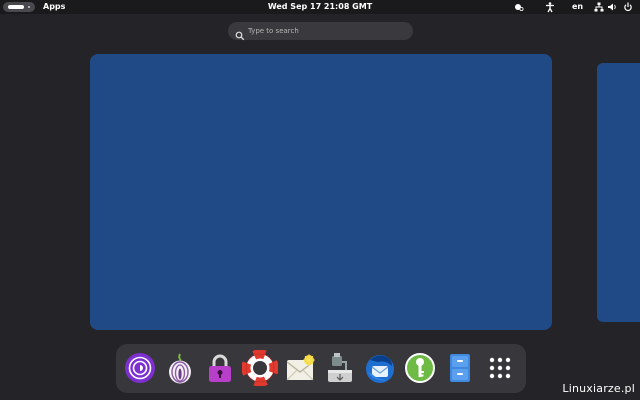 This screenshot has width=640, height=400. What do you see at coordinates (612, 7) in the screenshot?
I see `sound-icon` at bounding box center [612, 7].